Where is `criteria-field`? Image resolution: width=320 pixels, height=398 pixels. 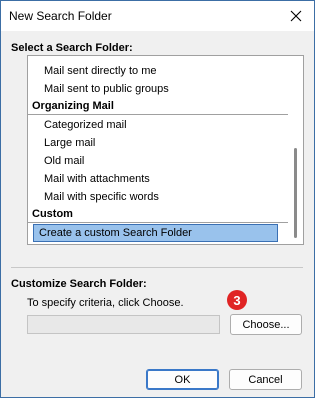
criteria-field is located at coordinates (123, 324).